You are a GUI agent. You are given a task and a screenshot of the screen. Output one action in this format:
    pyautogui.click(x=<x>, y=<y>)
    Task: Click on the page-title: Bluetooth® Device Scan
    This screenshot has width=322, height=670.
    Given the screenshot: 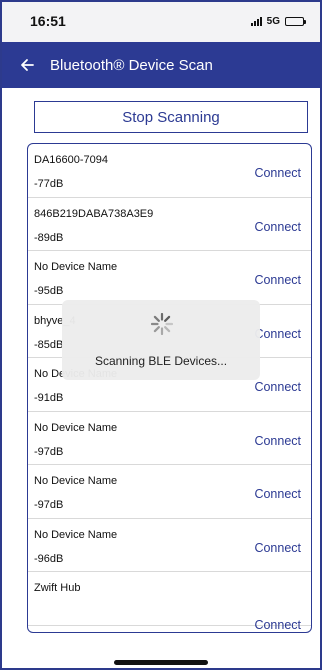 What is the action you would take?
    pyautogui.click(x=131, y=65)
    